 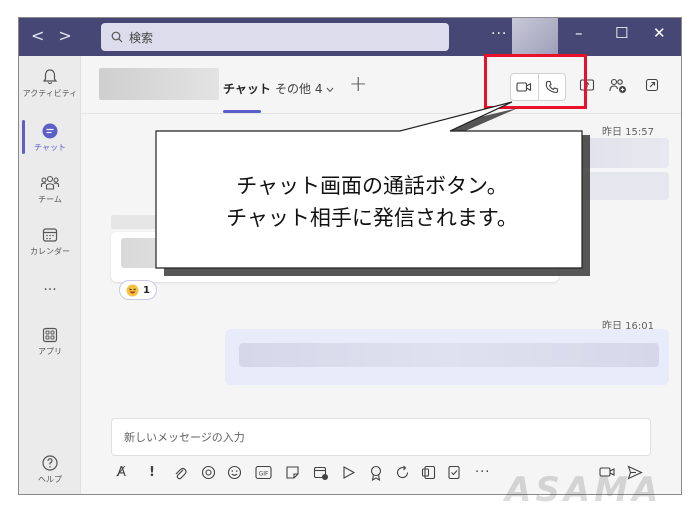 I want to click on callout-line-2: チャット相手に発信されます。, so click(x=372, y=218).